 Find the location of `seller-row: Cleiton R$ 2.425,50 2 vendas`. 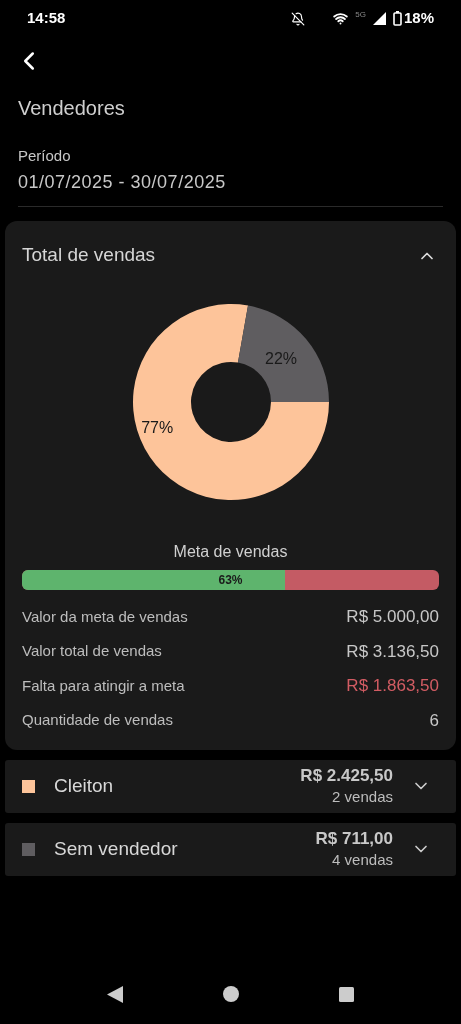

seller-row: Cleiton R$ 2.425,50 2 vendas is located at coordinates (230, 786).